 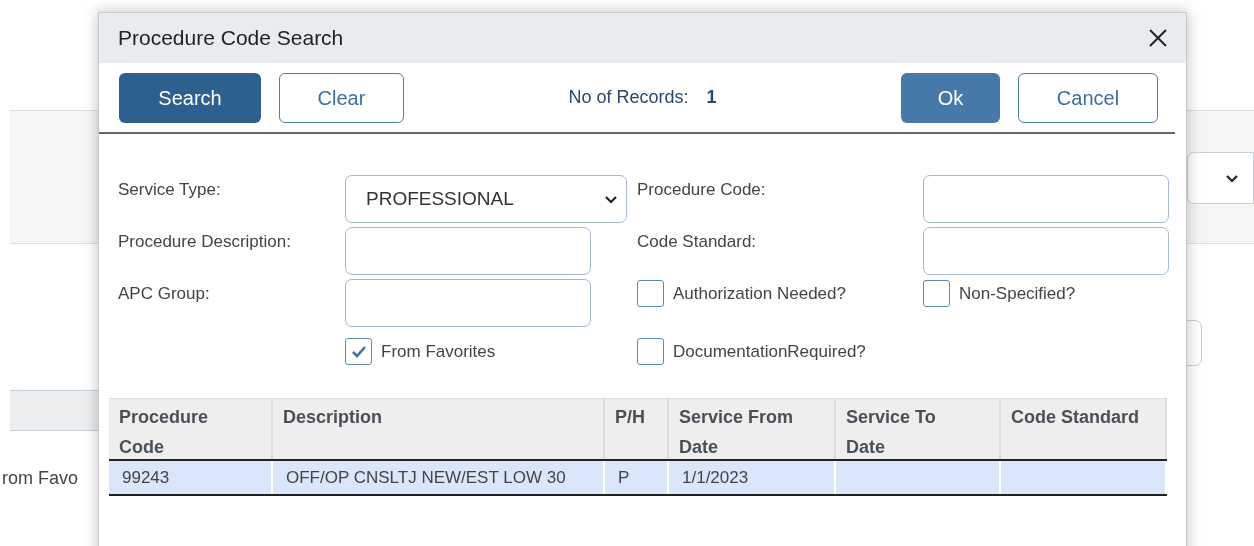 I want to click on table-cell: 99243, so click(x=191, y=477).